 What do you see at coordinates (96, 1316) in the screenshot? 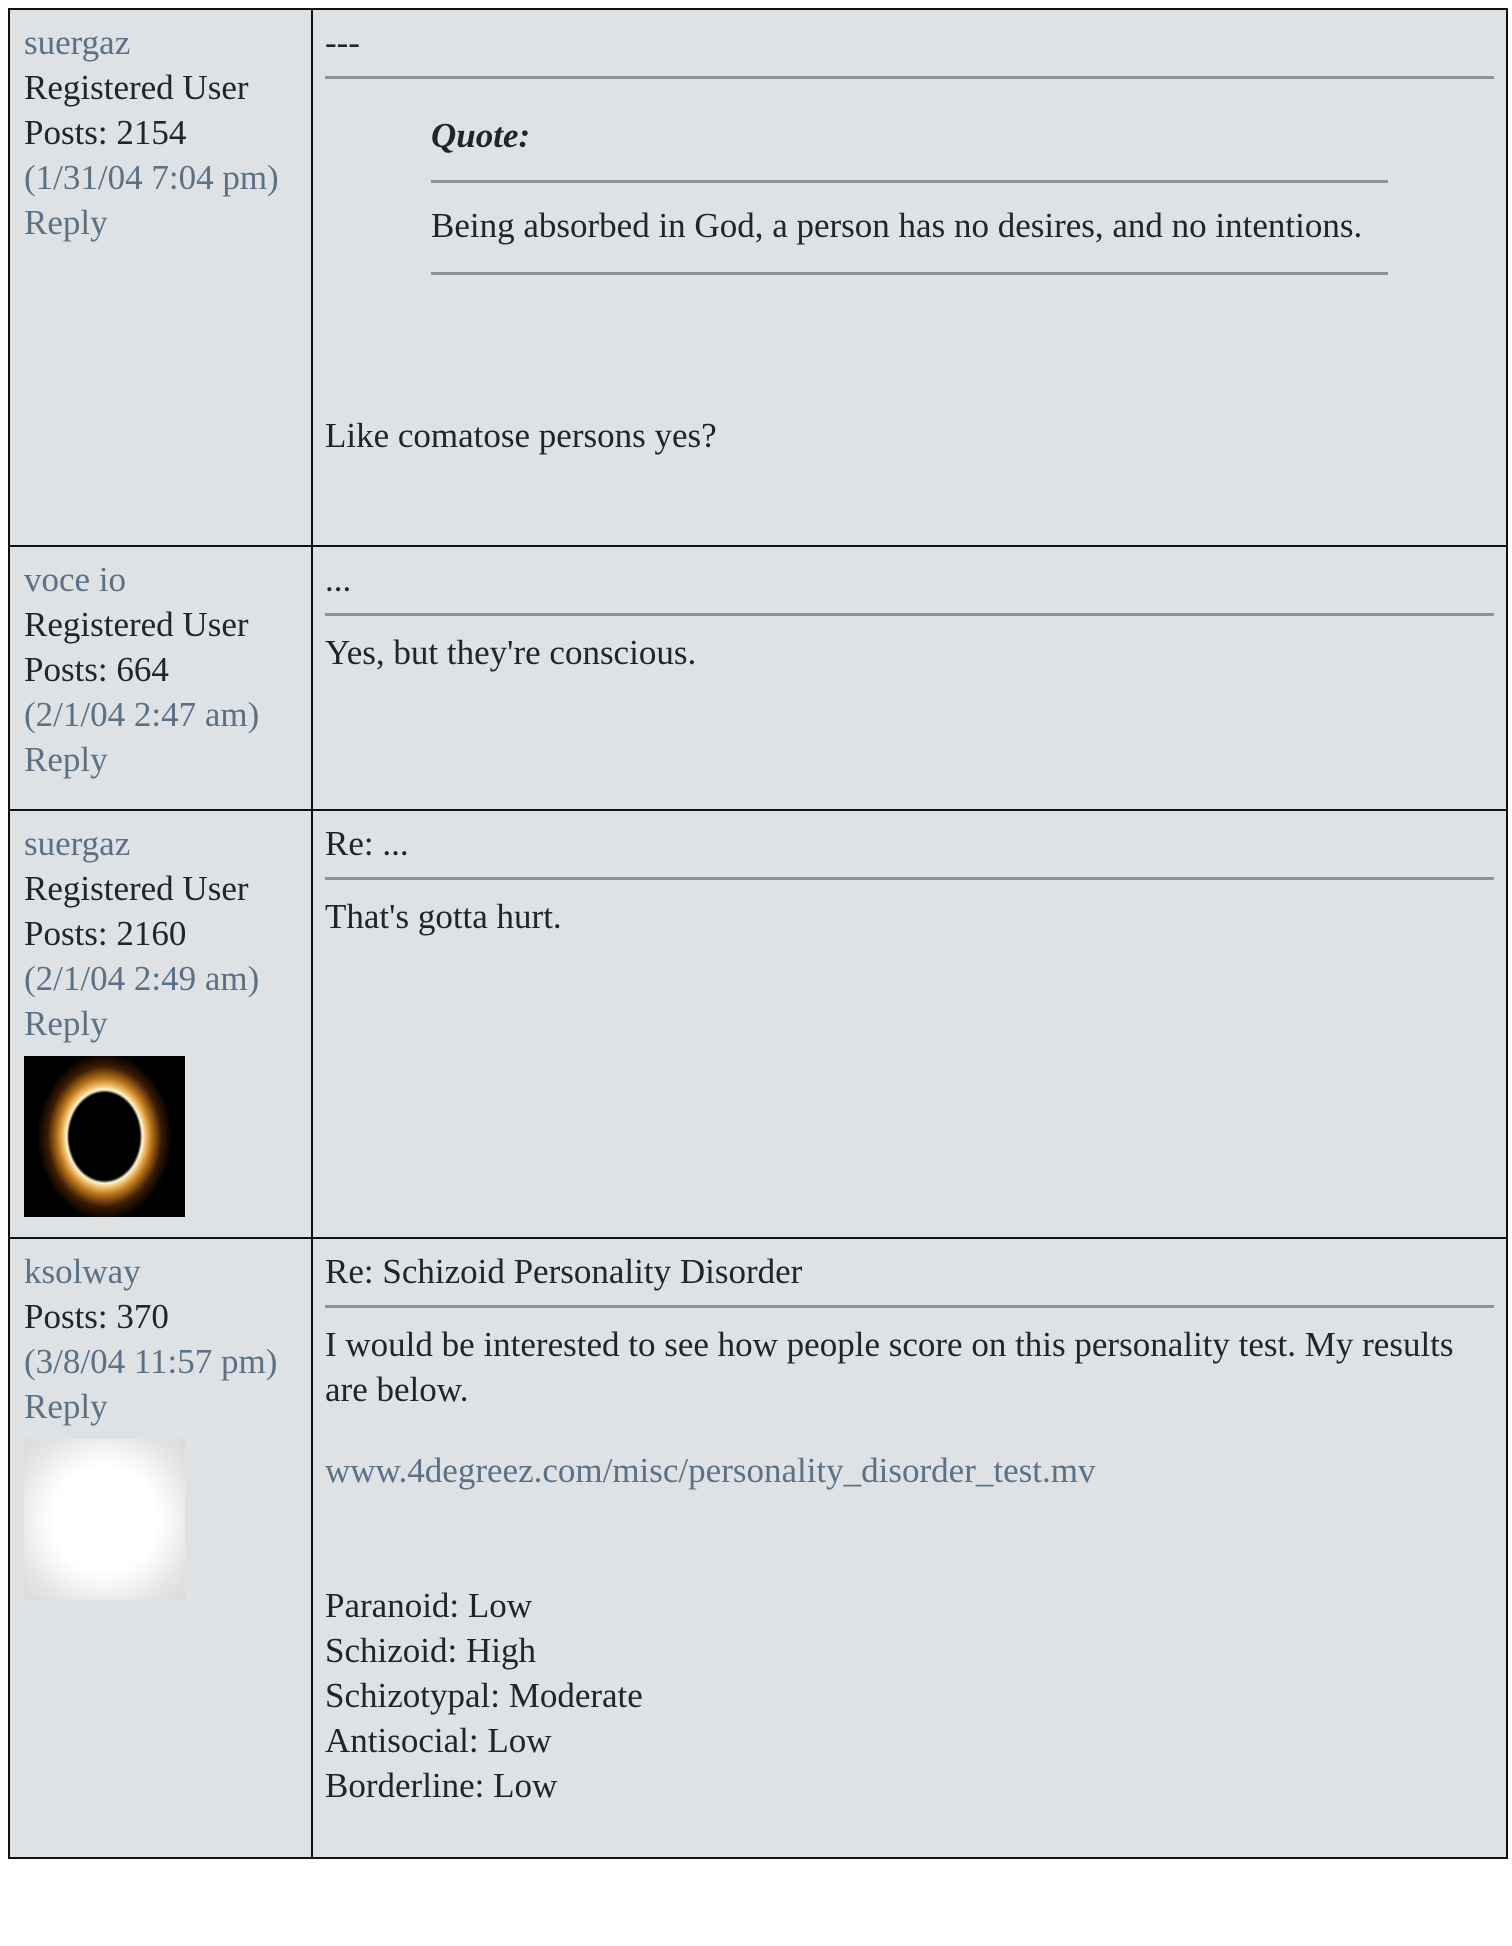
I see `author-post-count: Posts: 370` at bounding box center [96, 1316].